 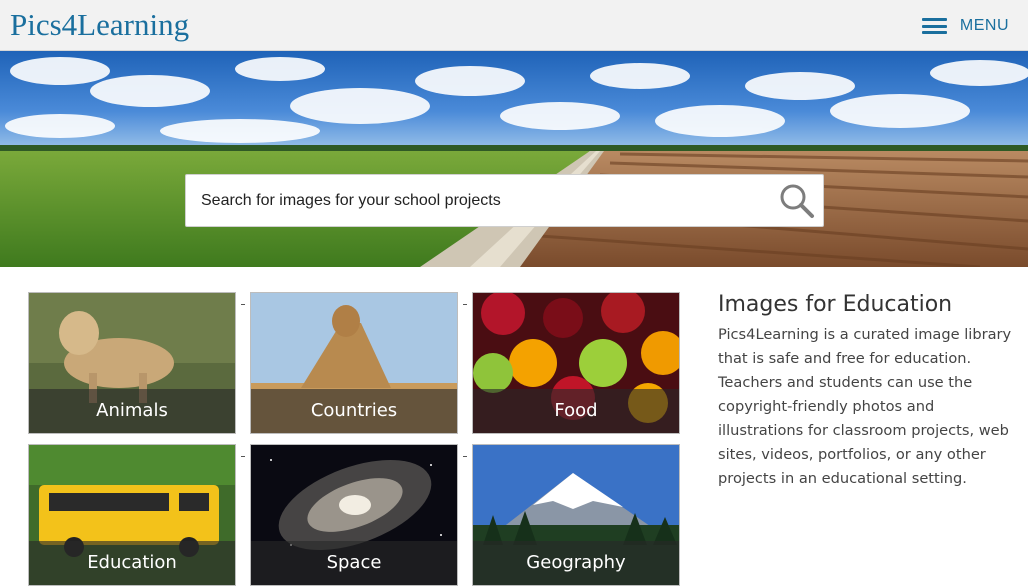 I want to click on menu-button: MENU, so click(x=965, y=26).